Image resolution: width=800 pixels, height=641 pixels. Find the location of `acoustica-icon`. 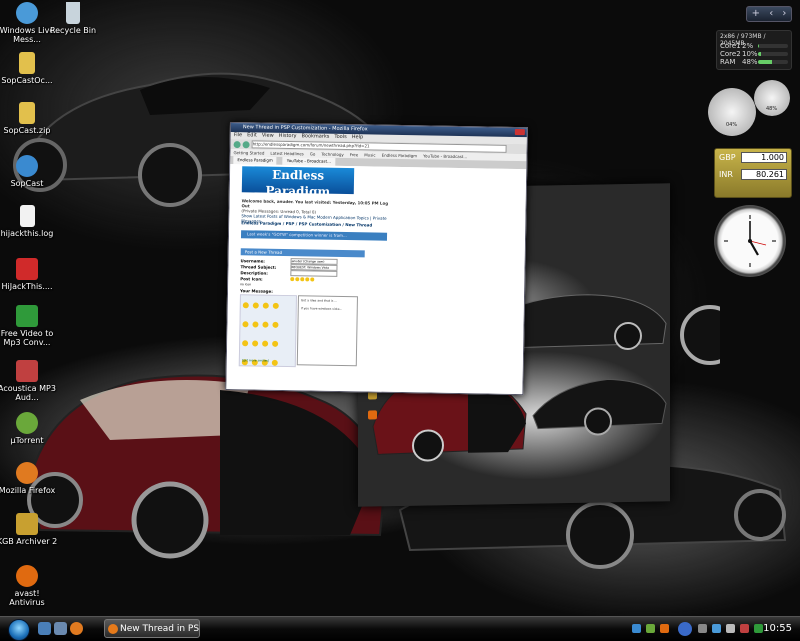

acoustica-icon is located at coordinates (27, 371).